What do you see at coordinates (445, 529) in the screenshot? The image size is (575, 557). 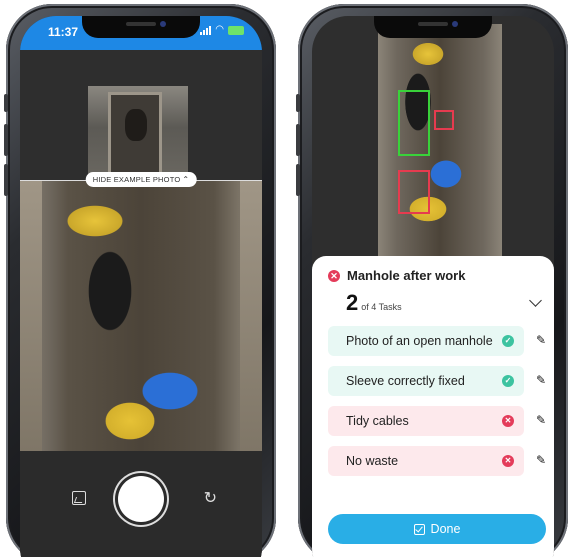 I see `done-label: Done` at bounding box center [445, 529].